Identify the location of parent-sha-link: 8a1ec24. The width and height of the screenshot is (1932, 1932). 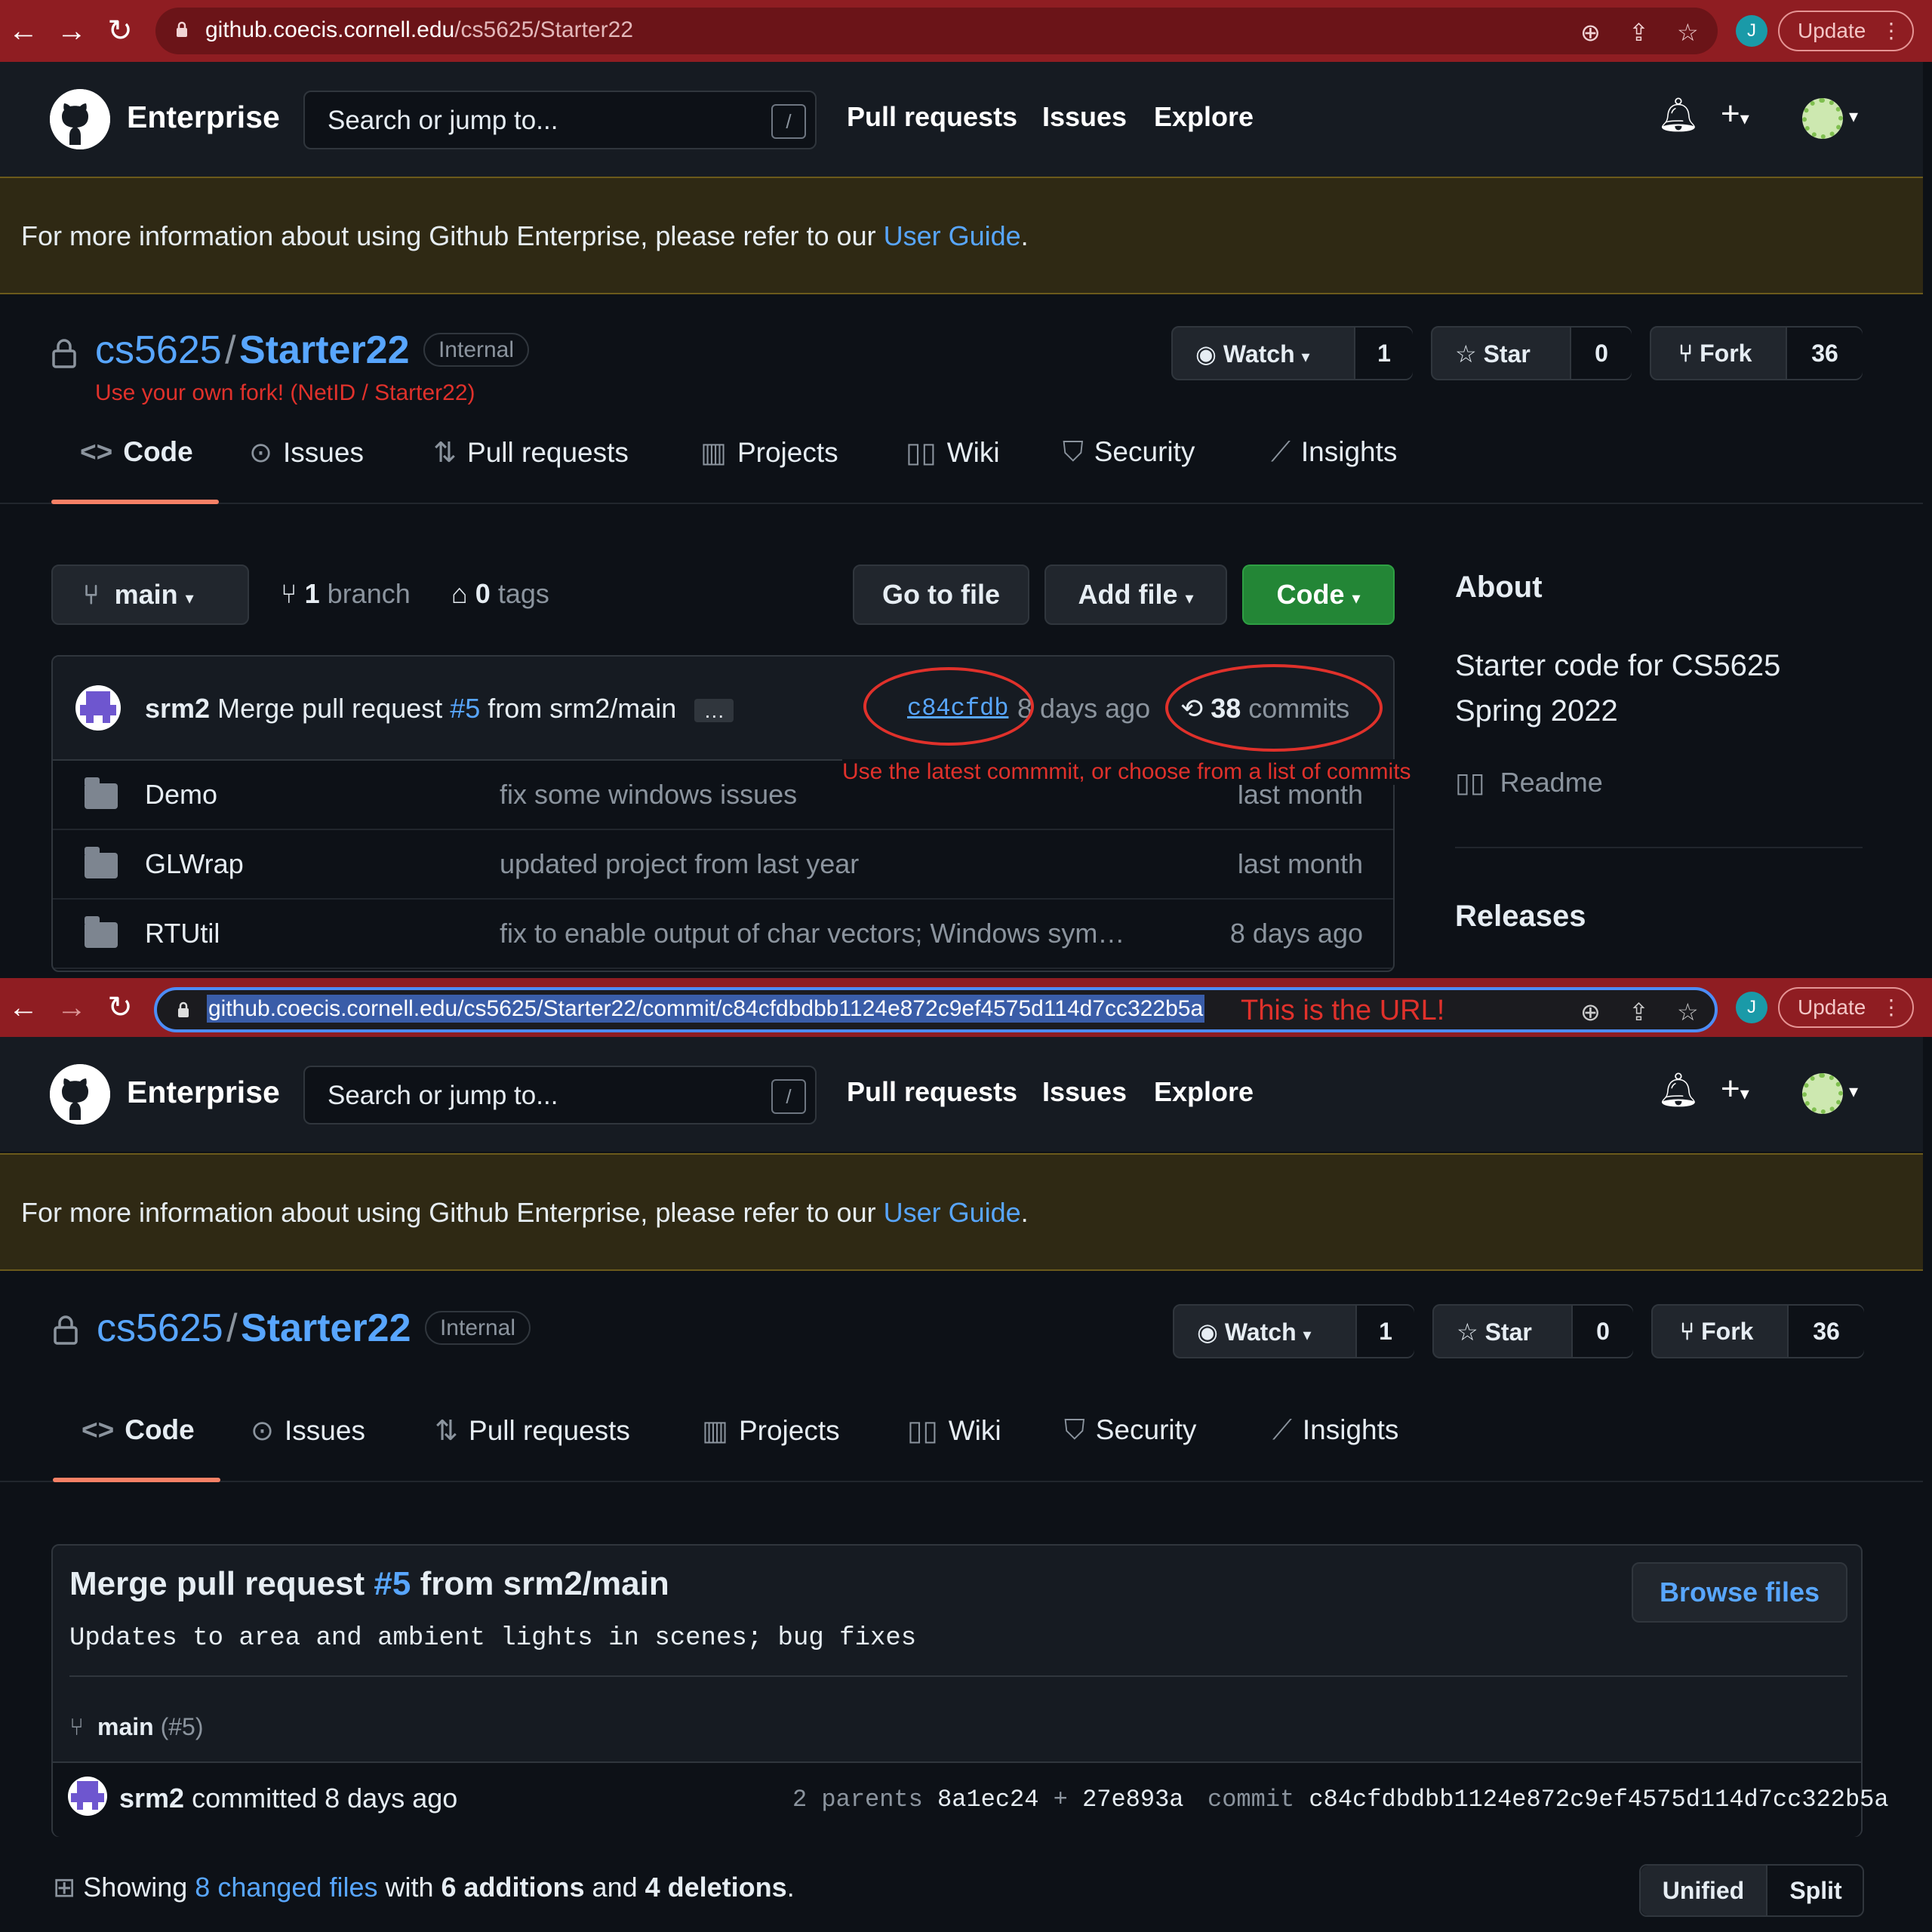
(987, 1800).